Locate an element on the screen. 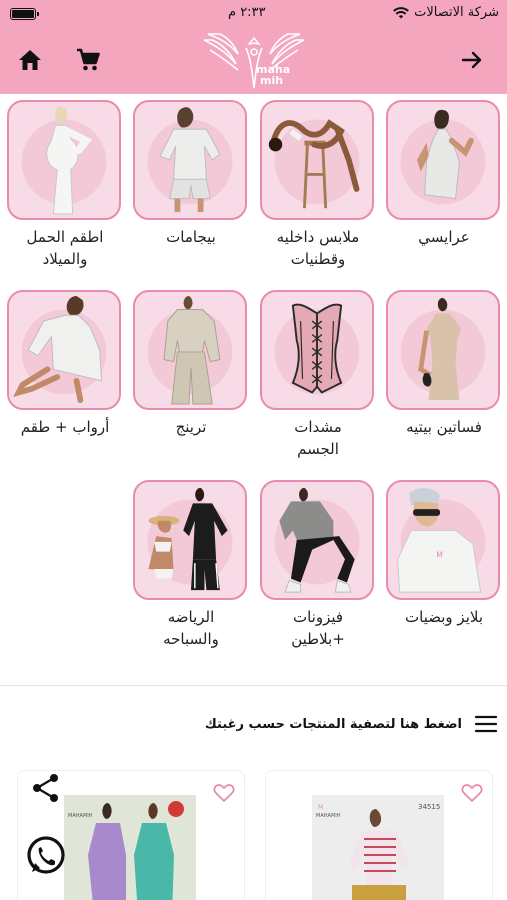 The image size is (507, 900). category-label-line1: ترينج is located at coordinates (191, 427).